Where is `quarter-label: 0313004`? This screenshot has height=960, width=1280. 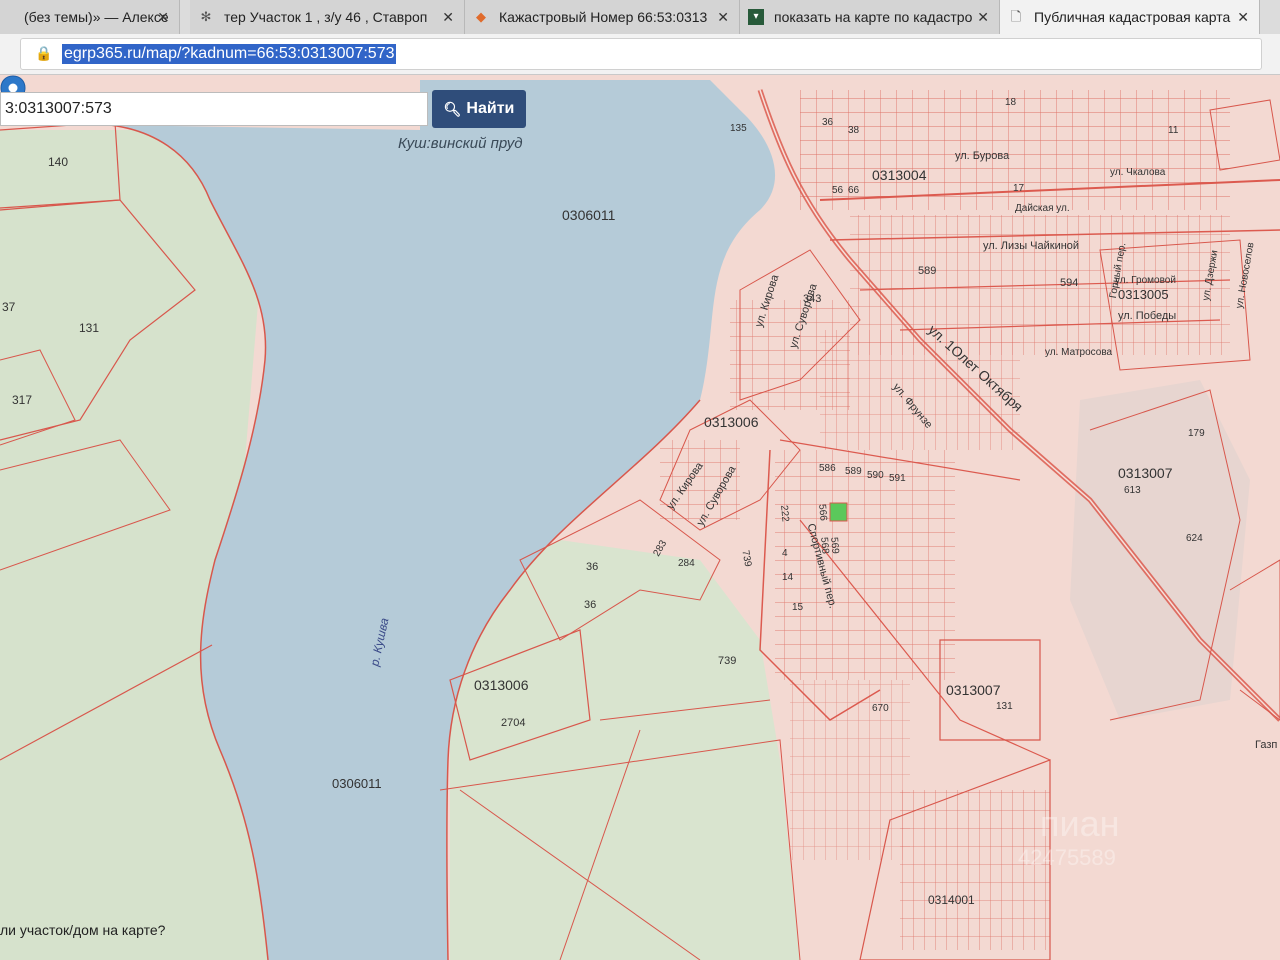 quarter-label: 0313004 is located at coordinates (899, 175).